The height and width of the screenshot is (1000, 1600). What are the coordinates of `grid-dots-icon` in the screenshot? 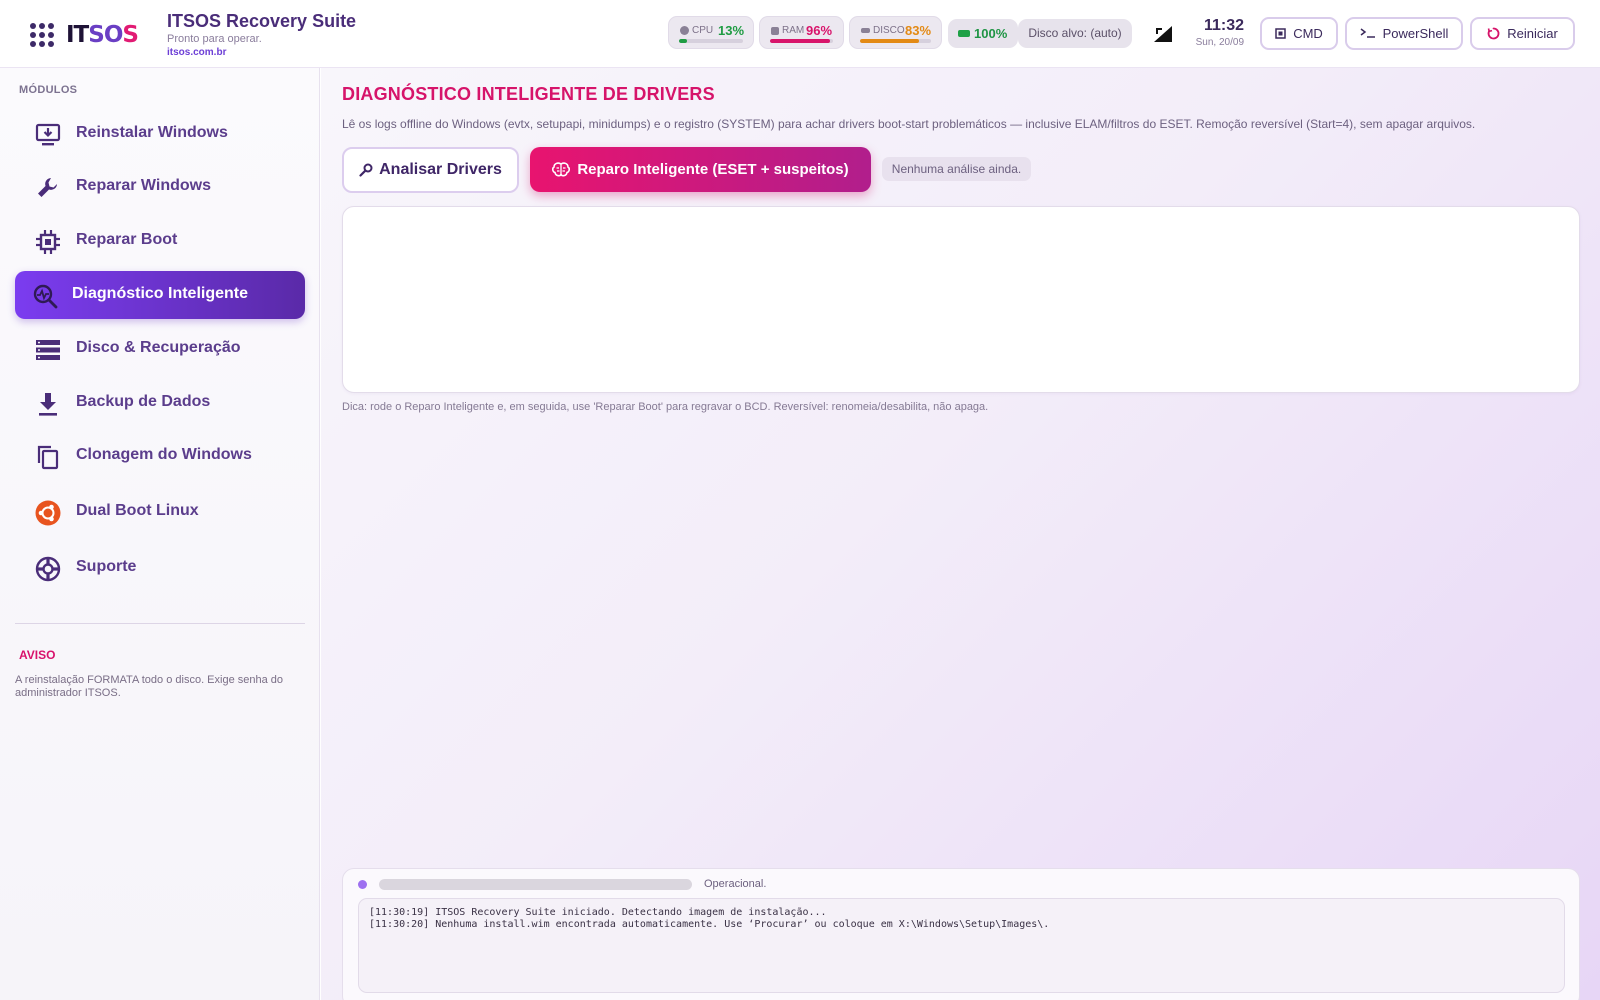 It's located at (45, 35).